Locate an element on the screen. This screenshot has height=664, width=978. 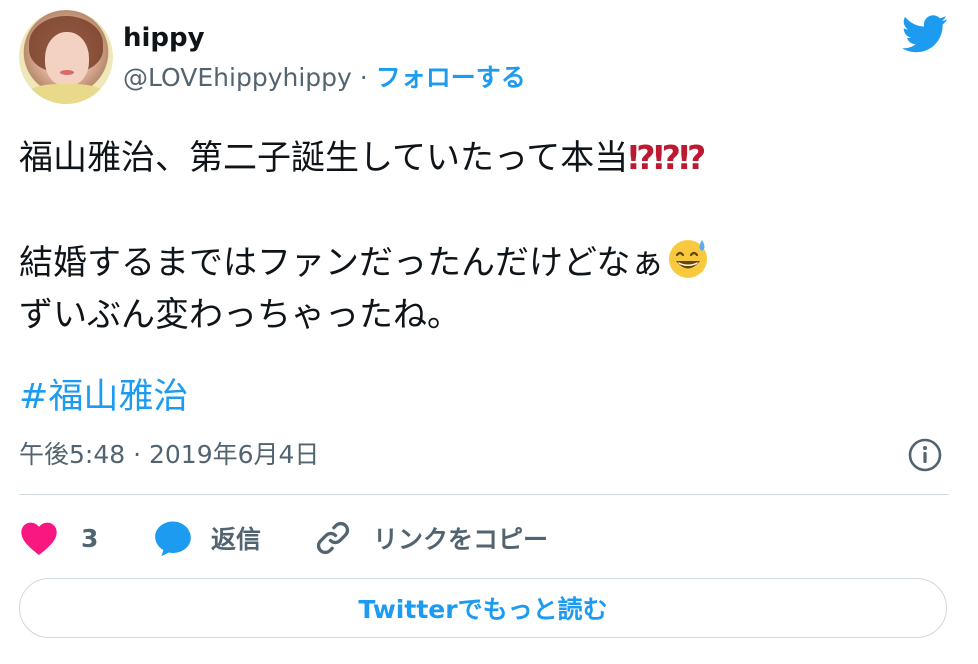
reply-button: 返信 is located at coordinates (207, 538).